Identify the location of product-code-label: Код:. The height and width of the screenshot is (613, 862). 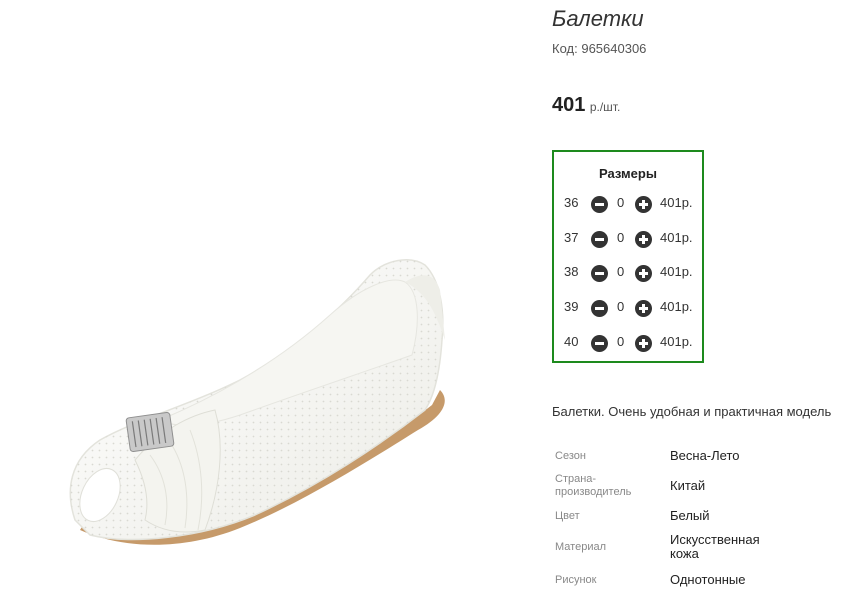
(565, 48).